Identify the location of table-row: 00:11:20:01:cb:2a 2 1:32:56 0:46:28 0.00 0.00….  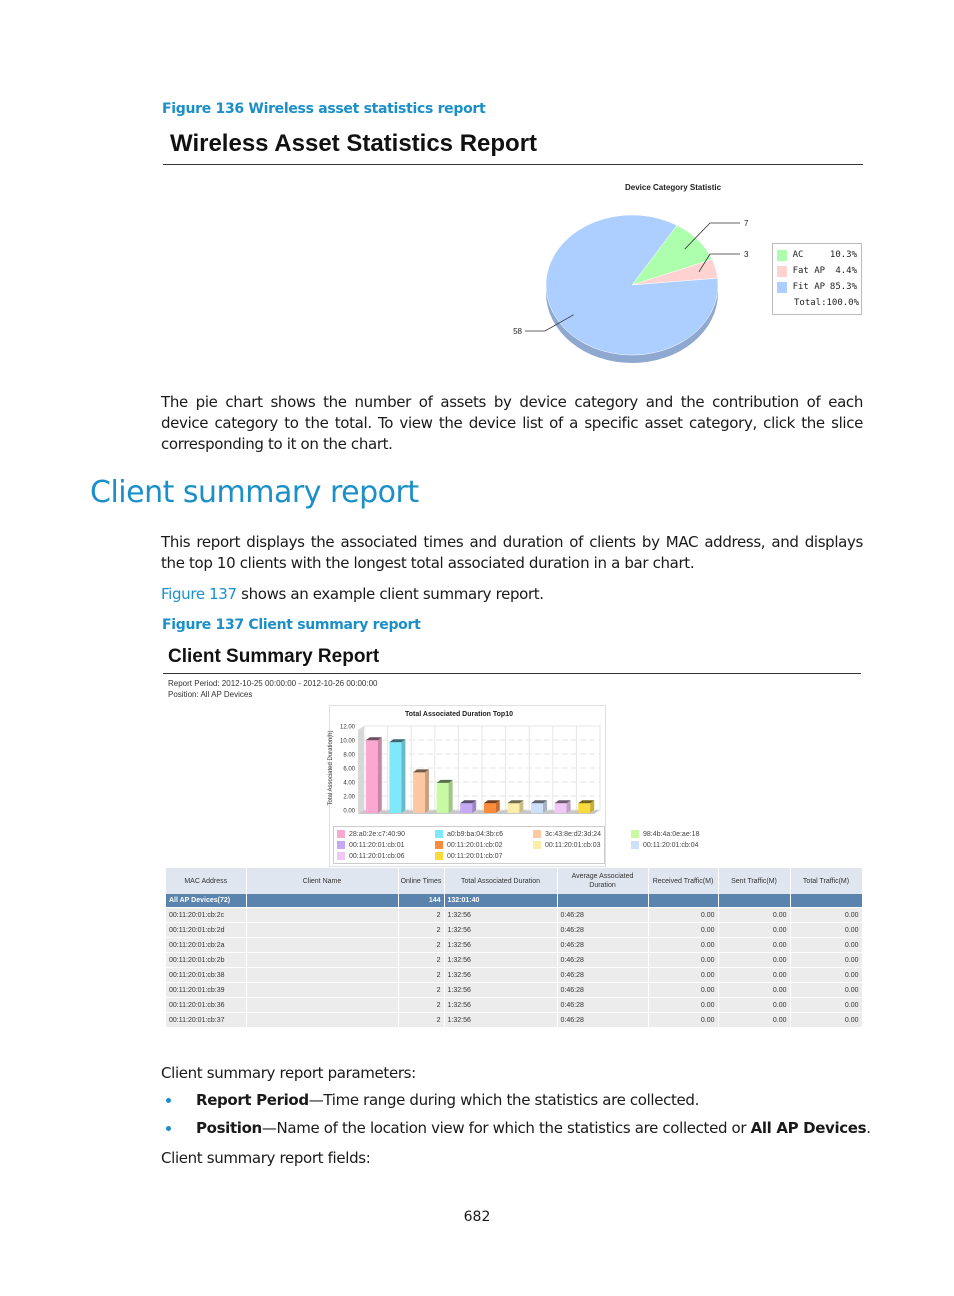
(514, 945).